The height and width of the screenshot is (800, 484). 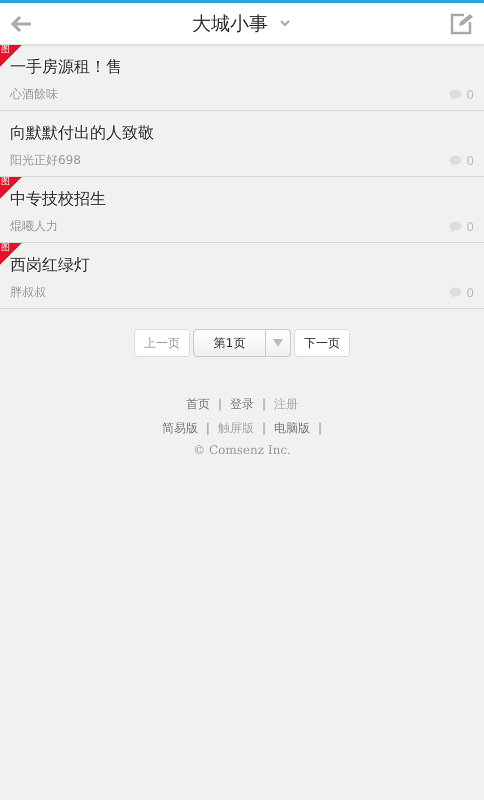 What do you see at coordinates (45, 160) in the screenshot?
I see `thread-author: 阳光正好698` at bounding box center [45, 160].